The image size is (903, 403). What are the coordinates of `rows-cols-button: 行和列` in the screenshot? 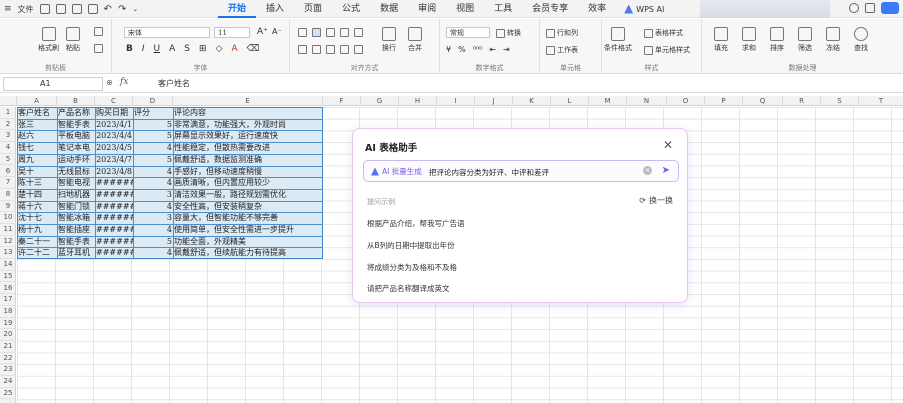 It's located at (562, 33).